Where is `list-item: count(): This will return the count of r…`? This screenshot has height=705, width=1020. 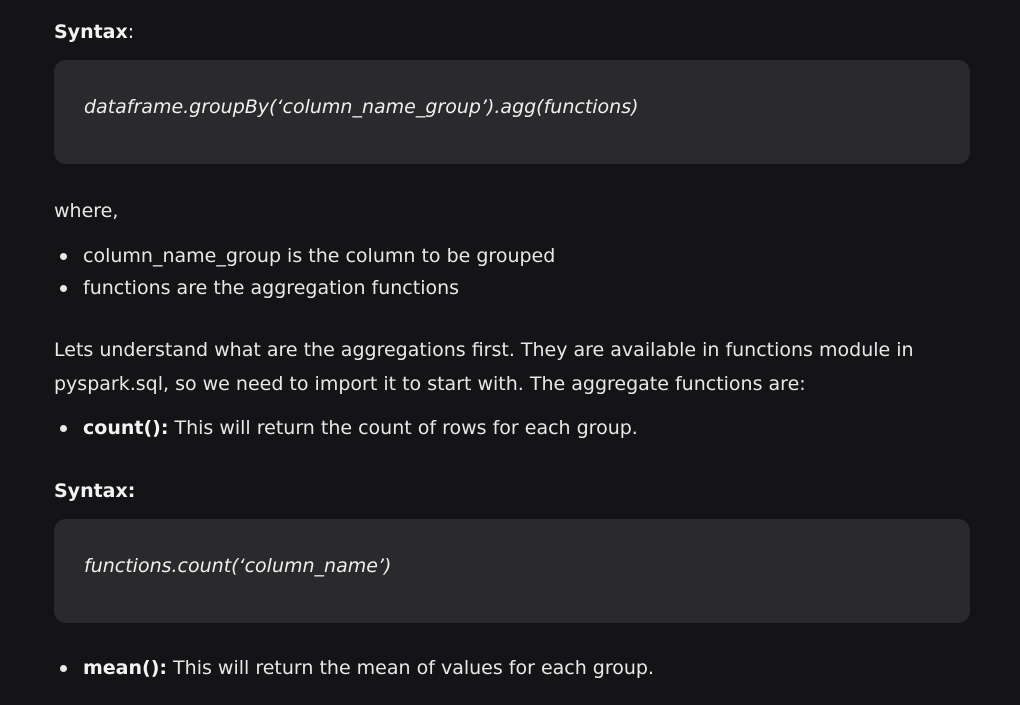 list-item: count(): This will return the count of r… is located at coordinates (512, 428).